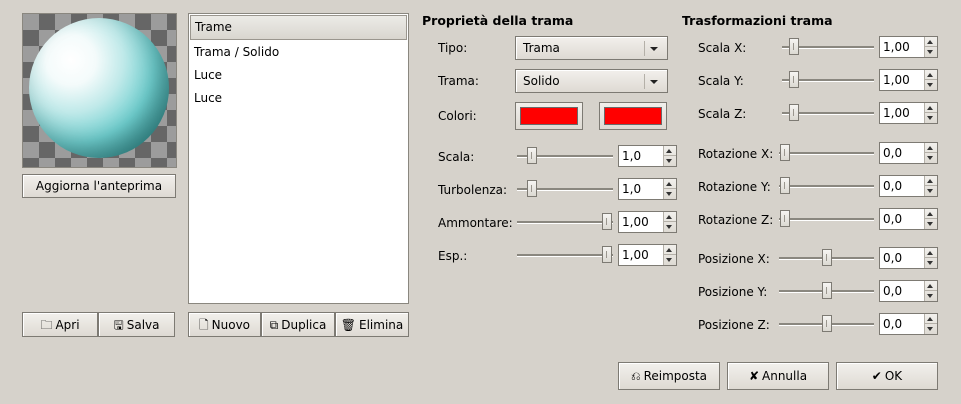 Image resolution: width=961 pixels, height=404 pixels. I want to click on rotation-z-slider, so click(826, 219).